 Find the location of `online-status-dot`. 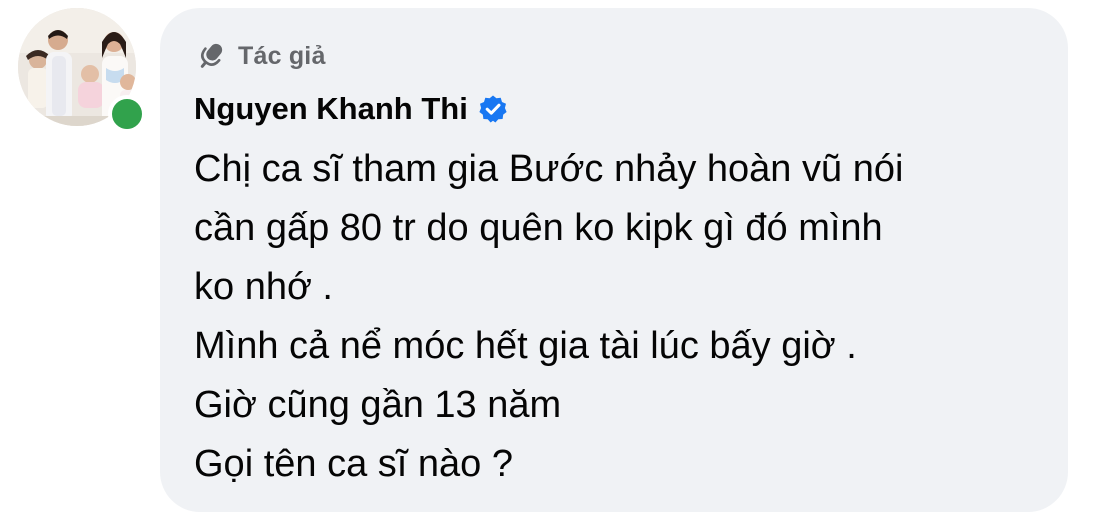

online-status-dot is located at coordinates (127, 114).